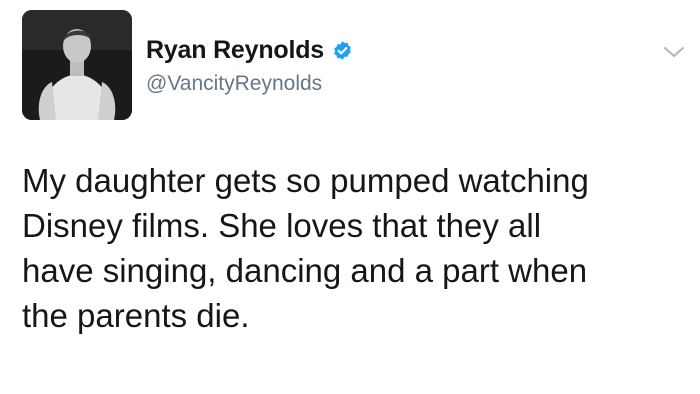  I want to click on display-name: Ryan Reynolds, so click(235, 50).